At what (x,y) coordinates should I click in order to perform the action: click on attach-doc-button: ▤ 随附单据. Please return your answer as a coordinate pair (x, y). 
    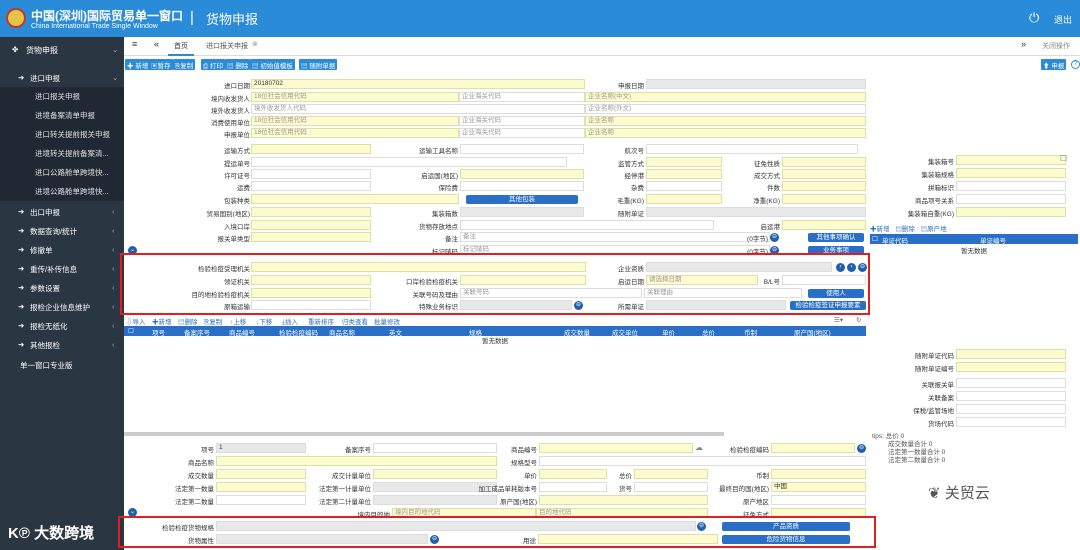
    Looking at the image, I should click on (318, 64).